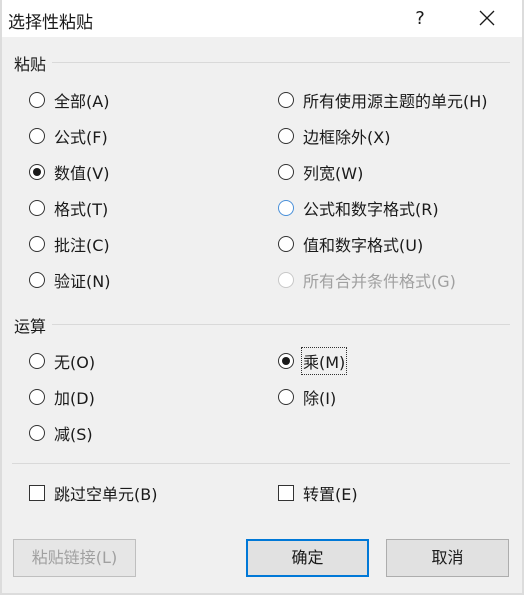 The image size is (524, 595). What do you see at coordinates (320, 398) in the screenshot?
I see `option-label: 除(I)` at bounding box center [320, 398].